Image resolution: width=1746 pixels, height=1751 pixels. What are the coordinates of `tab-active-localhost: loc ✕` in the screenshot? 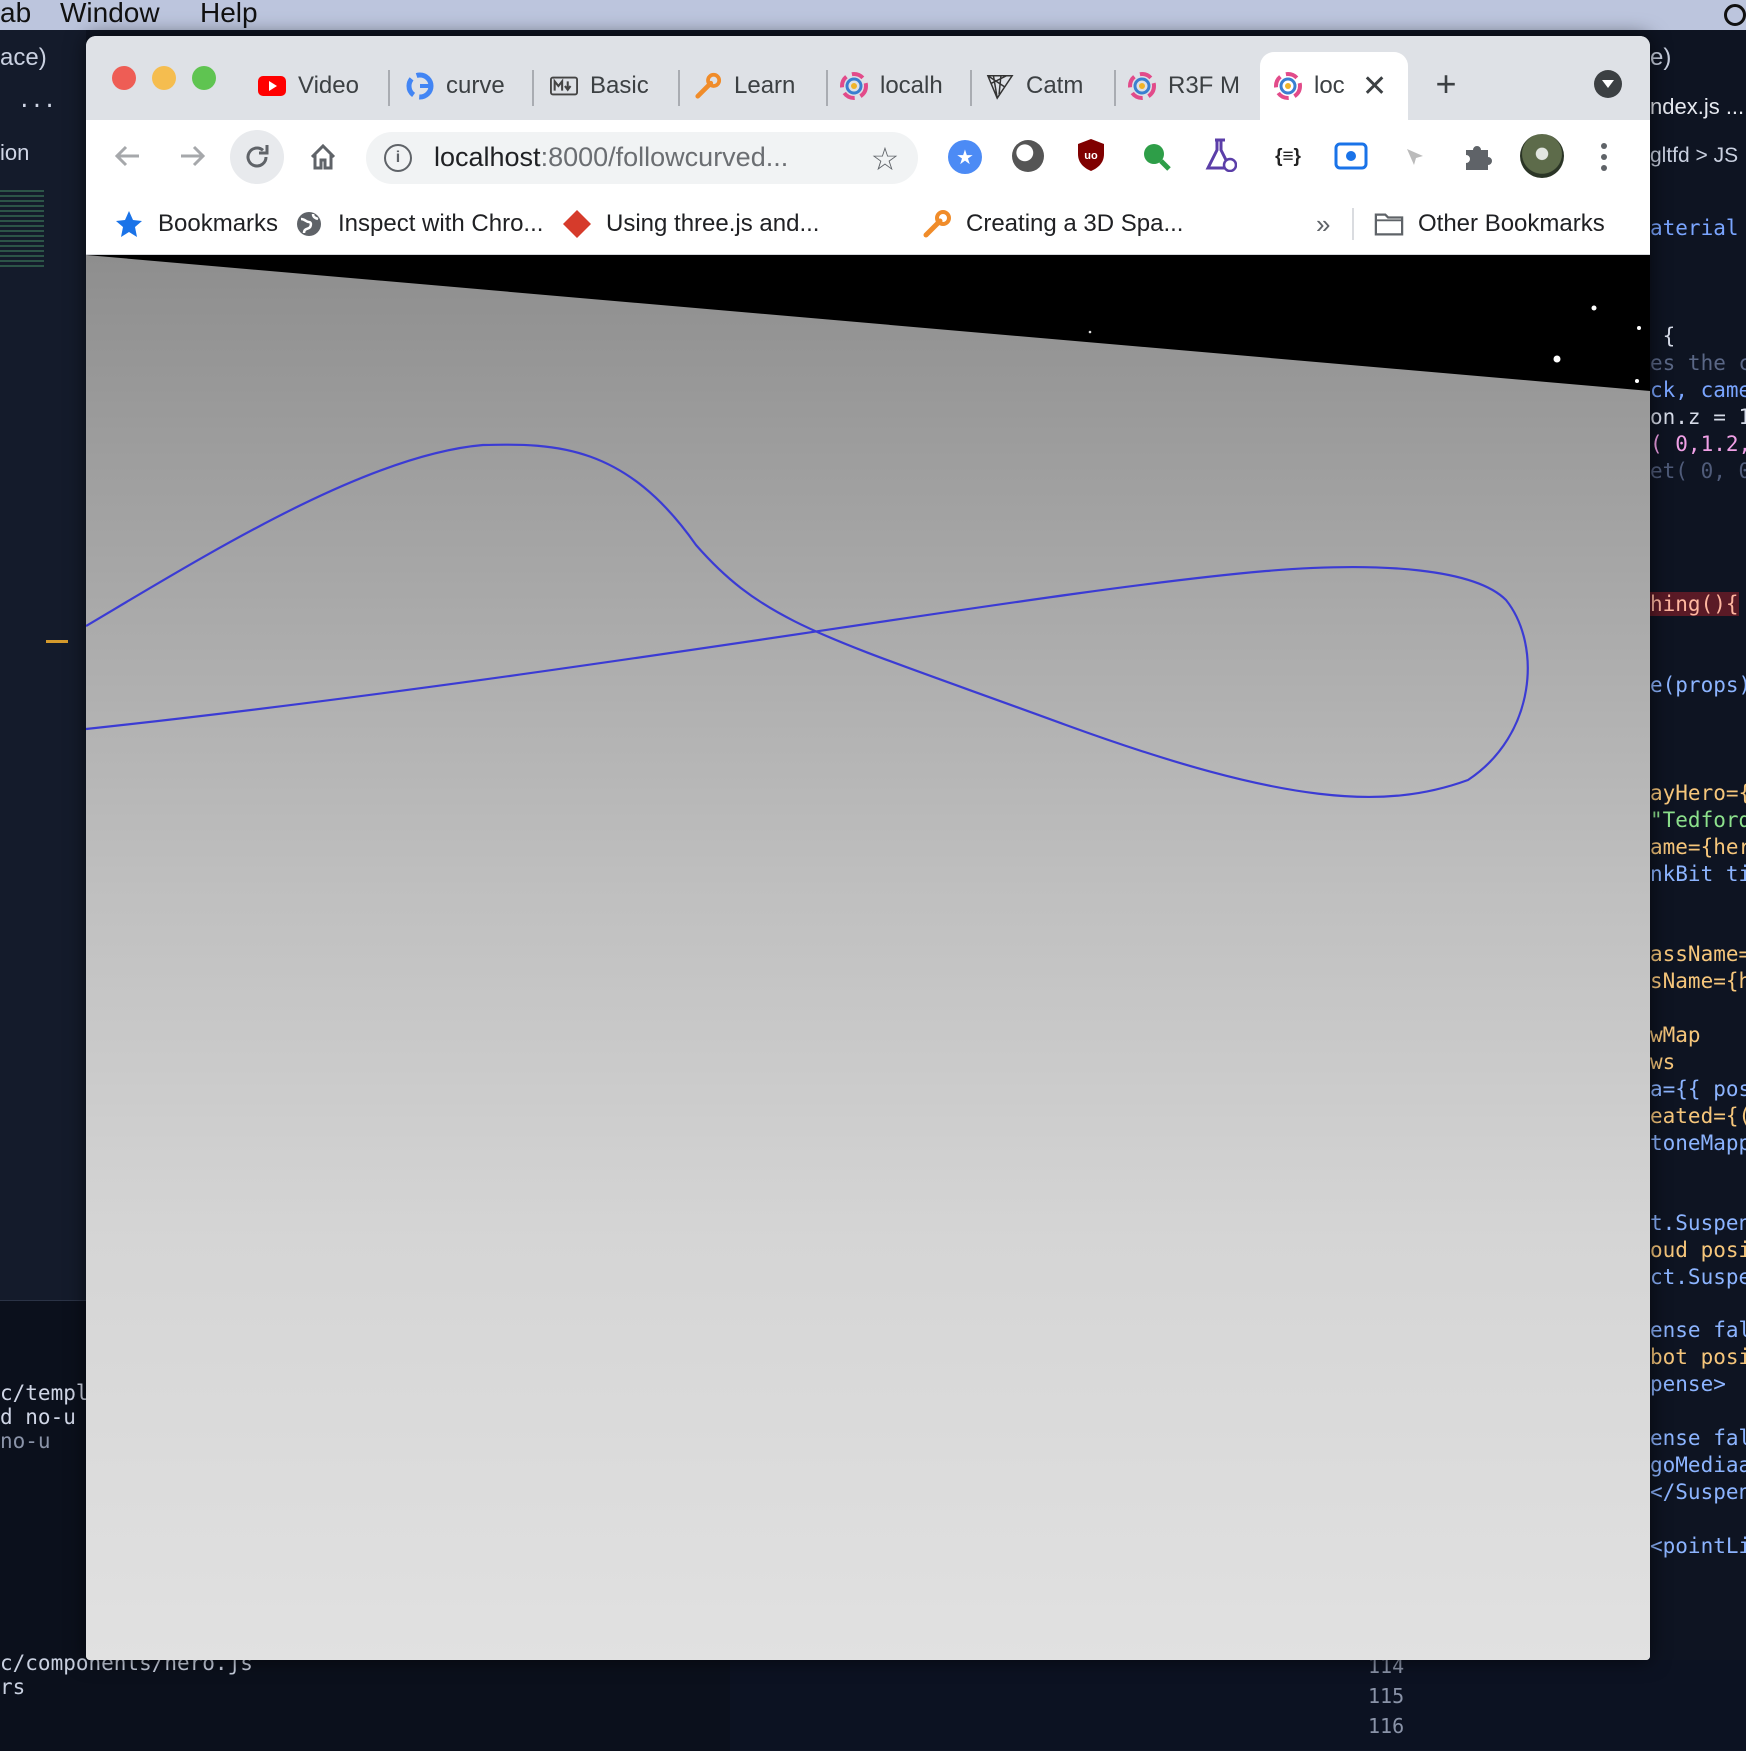 It's located at (1334, 86).